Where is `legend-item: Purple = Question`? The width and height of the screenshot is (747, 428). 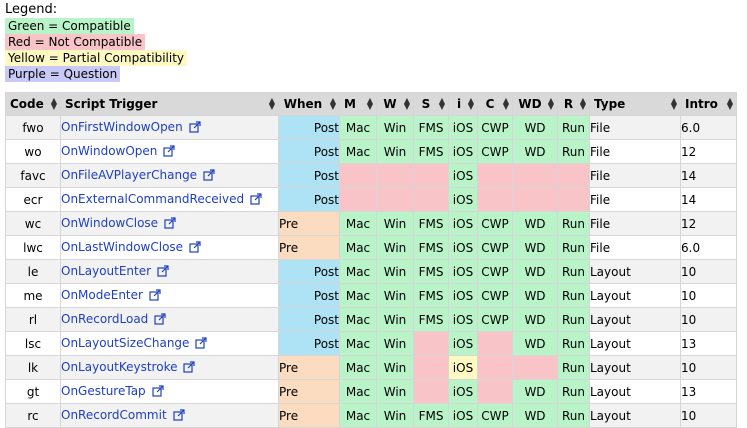
legend-item: Purple = Question is located at coordinates (96, 74).